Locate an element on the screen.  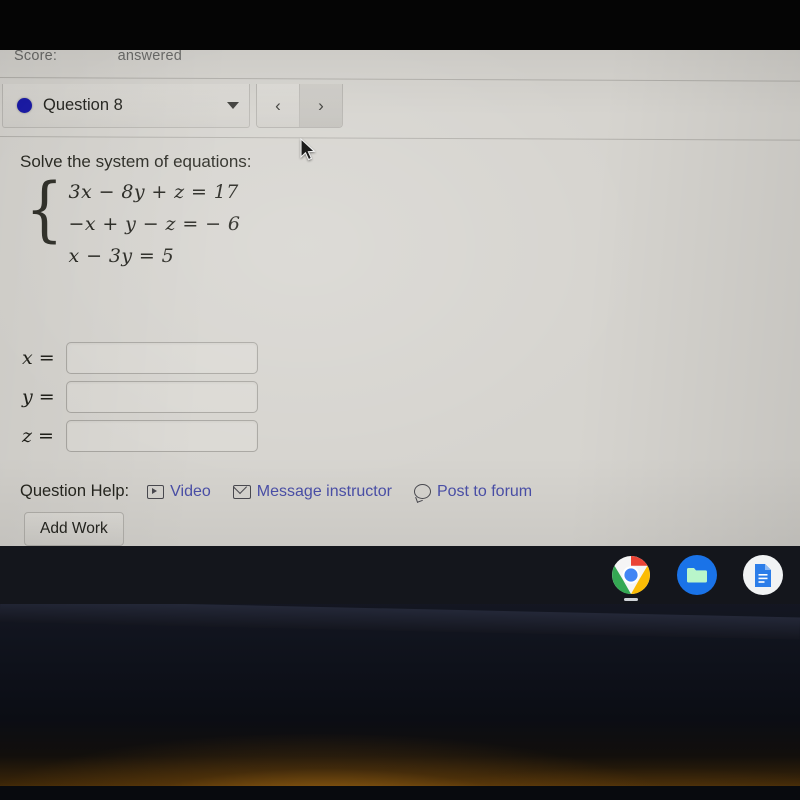
chat-bubble-icon is located at coordinates (422, 491).